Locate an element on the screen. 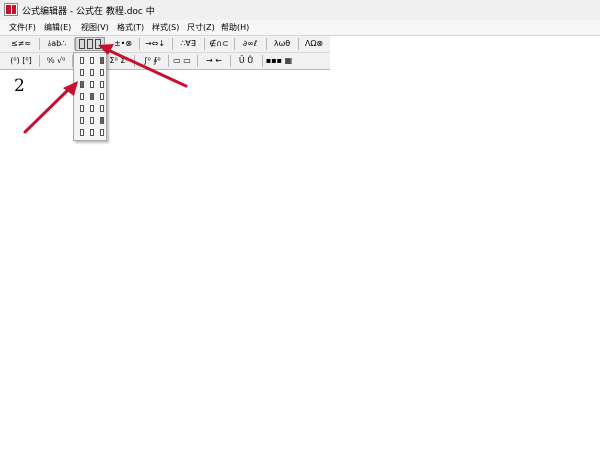 The width and height of the screenshot is (600, 450). embellishments-palette-button is located at coordinates (90, 44).